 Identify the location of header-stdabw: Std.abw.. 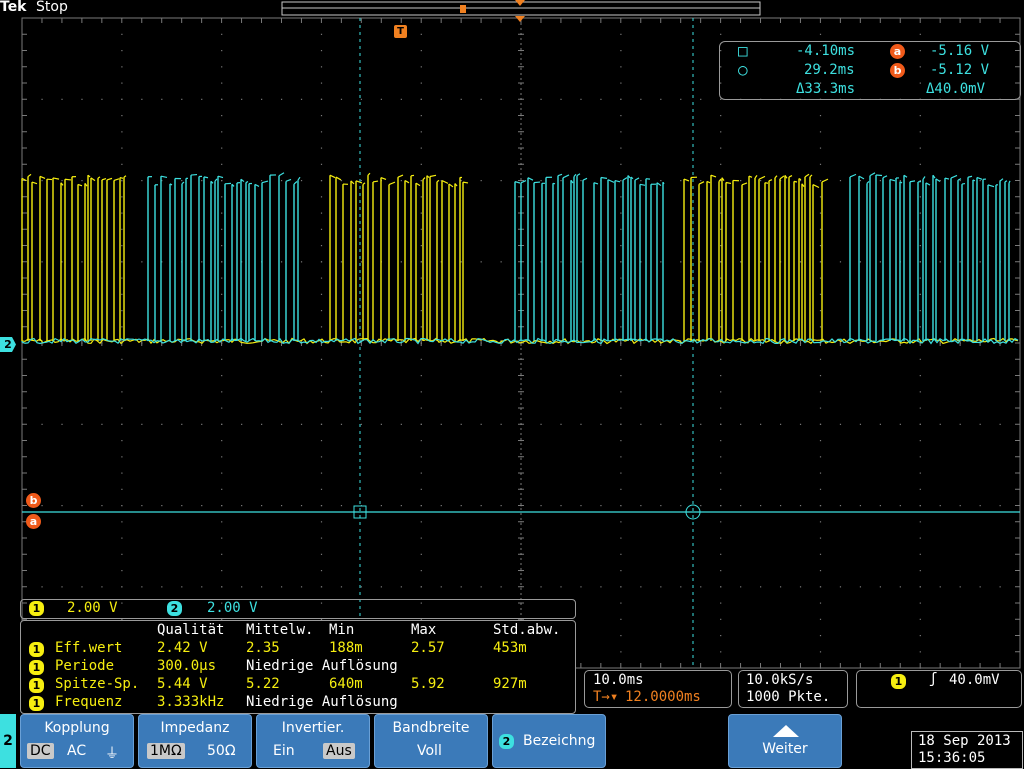
(526, 630).